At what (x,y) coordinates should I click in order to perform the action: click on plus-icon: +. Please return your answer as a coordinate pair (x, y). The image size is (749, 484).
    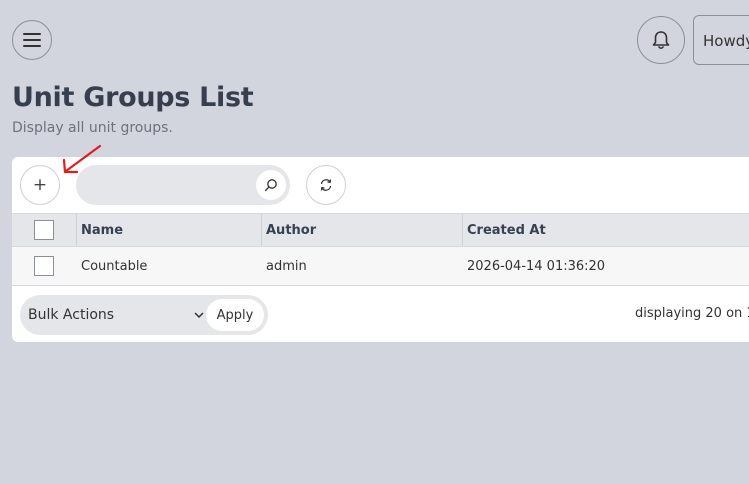
    Looking at the image, I should click on (40, 185).